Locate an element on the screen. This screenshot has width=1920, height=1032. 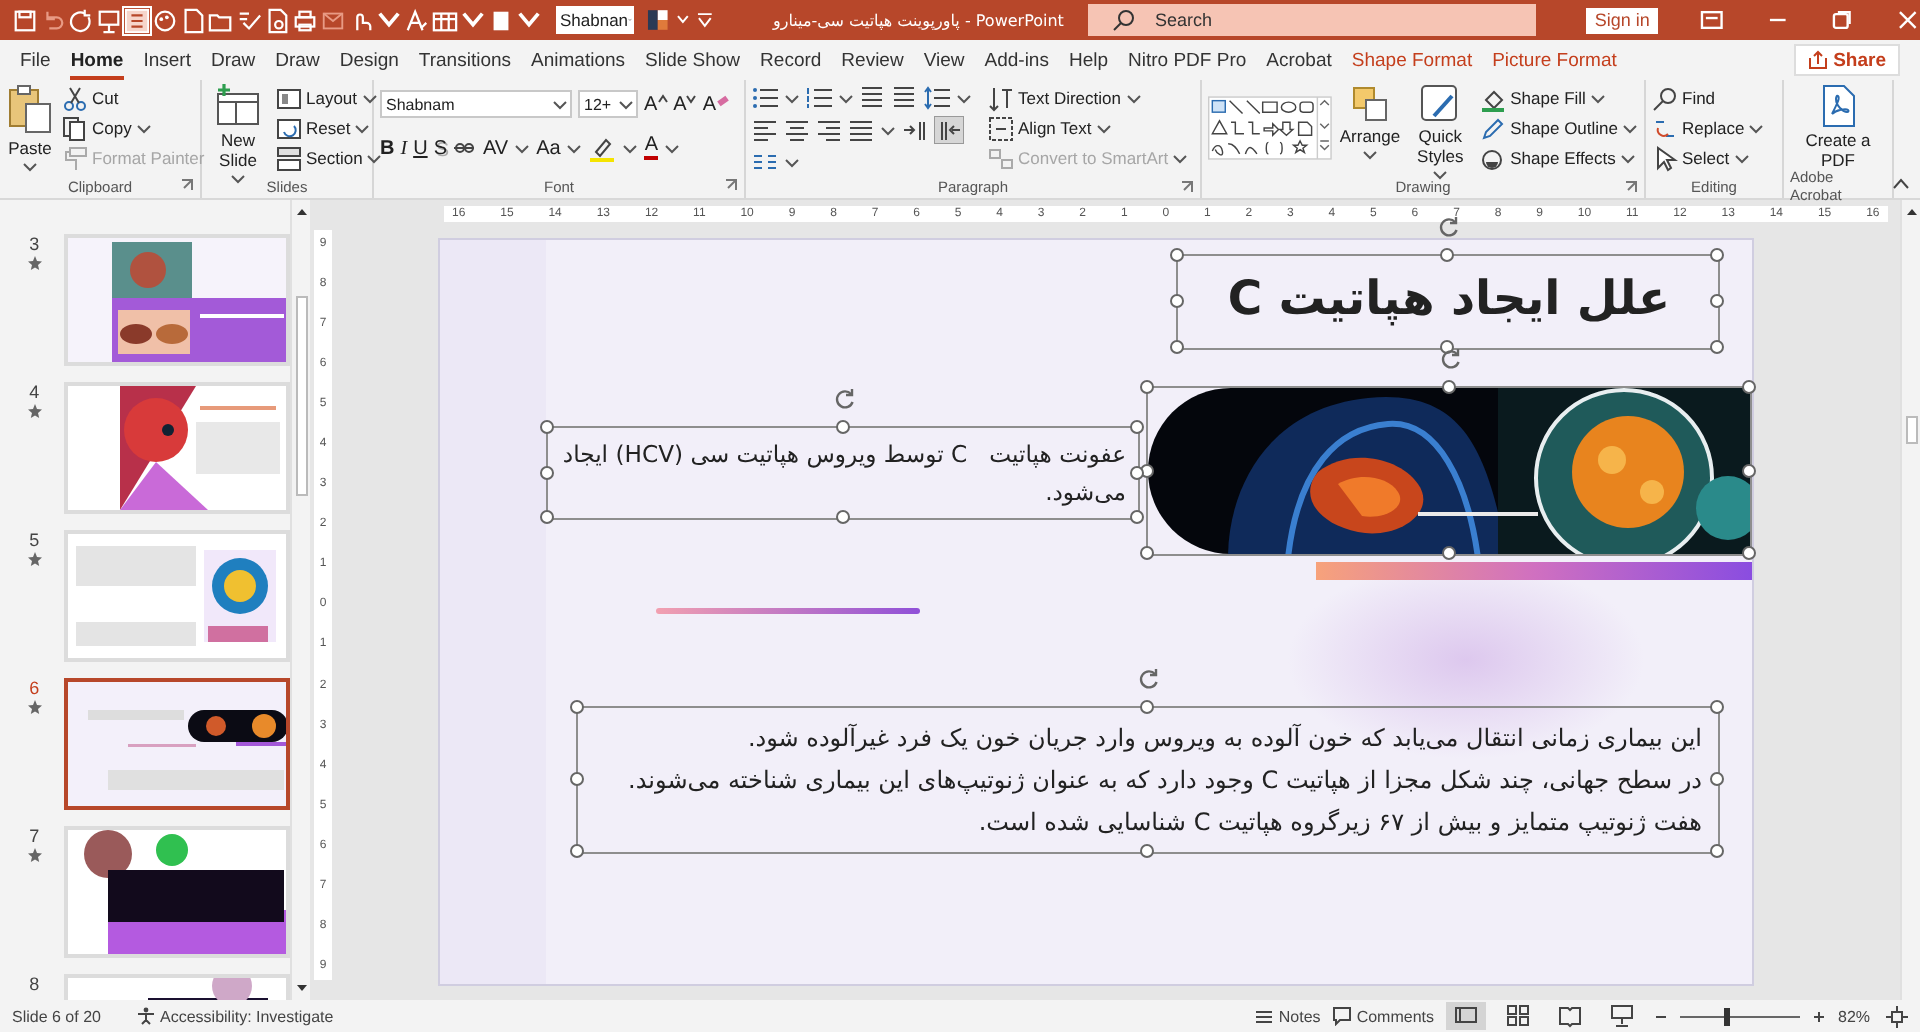
left-to-right-icon is located at coordinates (915, 130).